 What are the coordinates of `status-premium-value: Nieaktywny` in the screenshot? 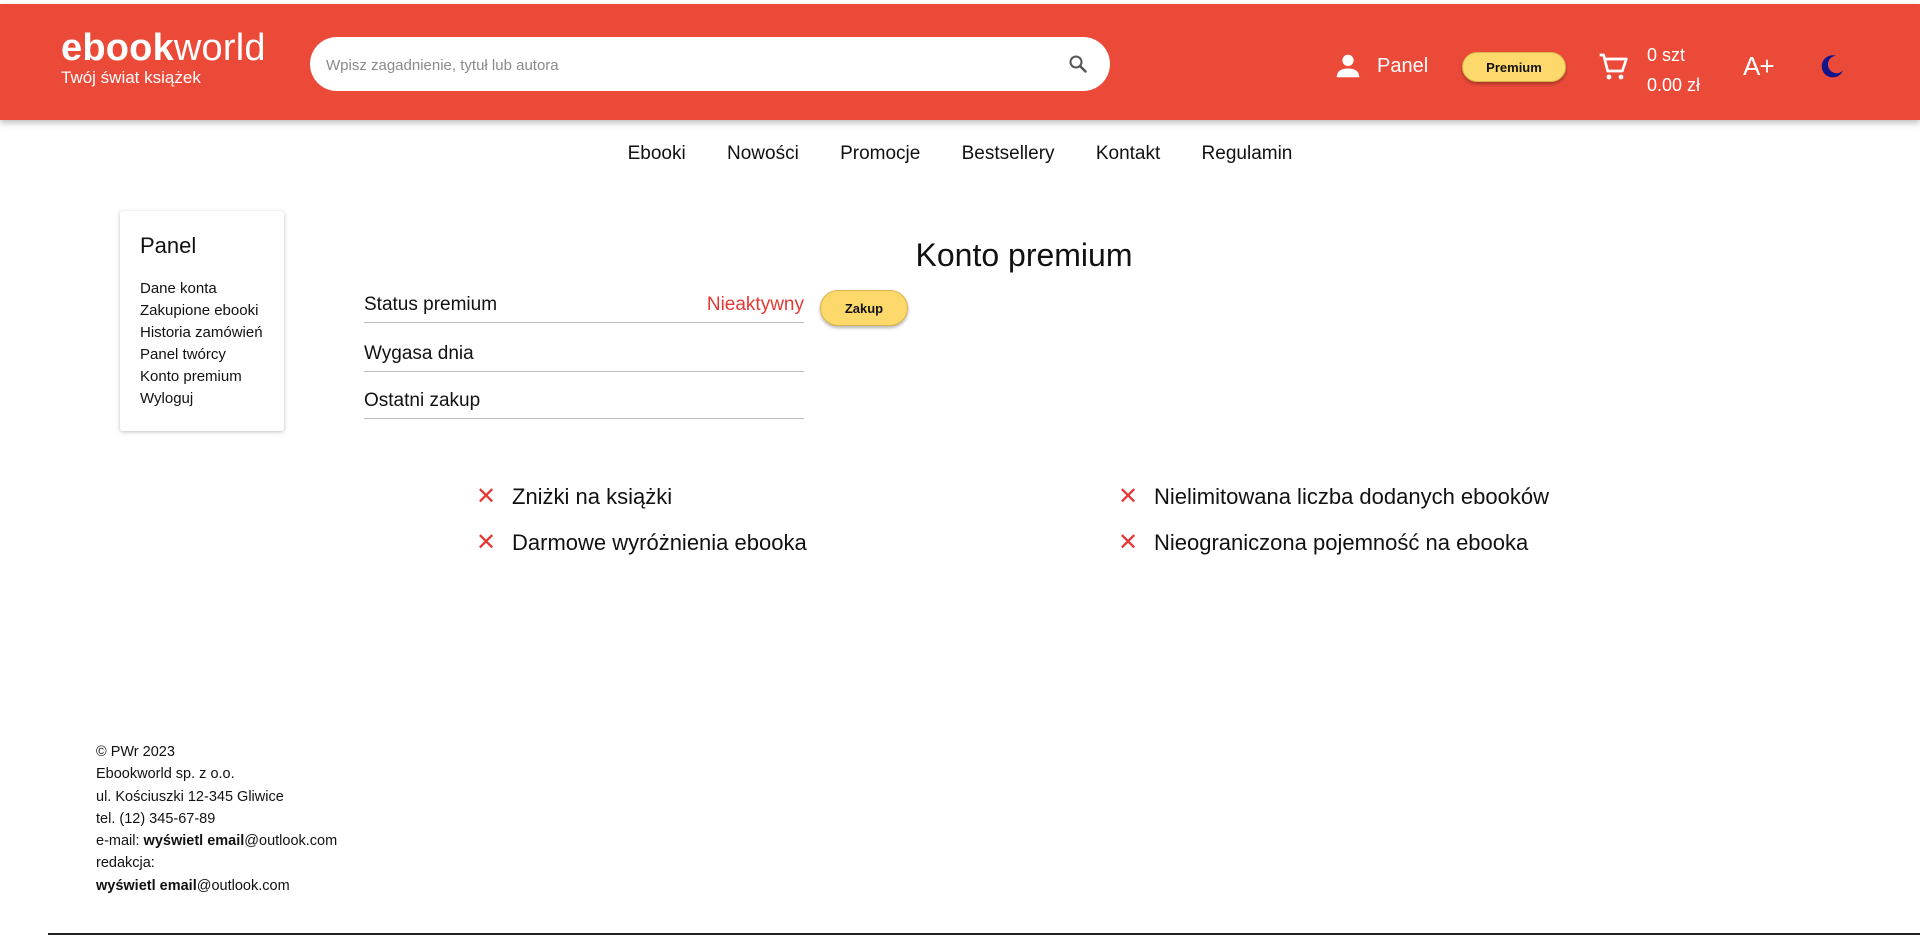 It's located at (755, 304).